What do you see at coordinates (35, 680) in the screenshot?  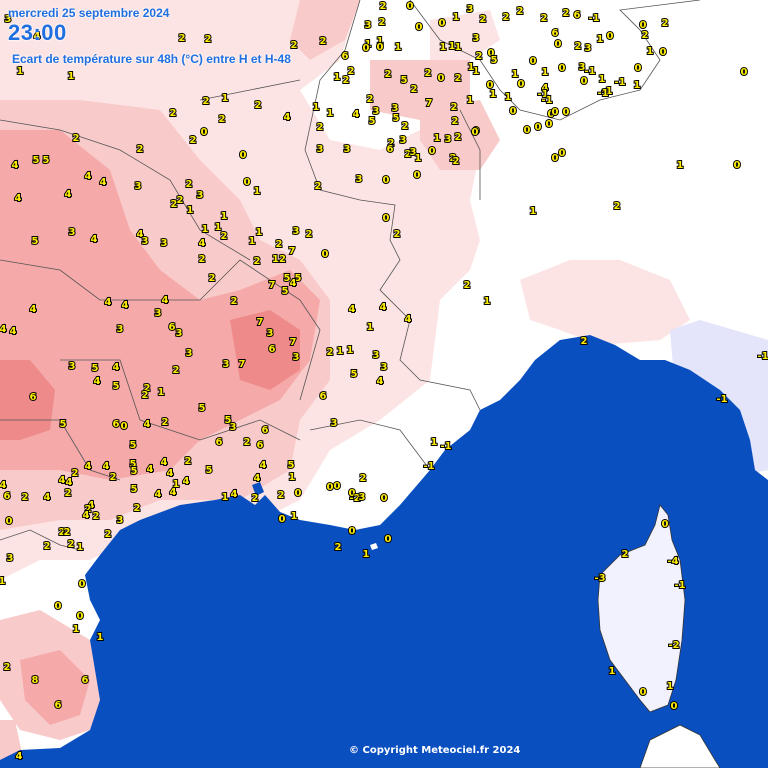 I see `station-value: 8` at bounding box center [35, 680].